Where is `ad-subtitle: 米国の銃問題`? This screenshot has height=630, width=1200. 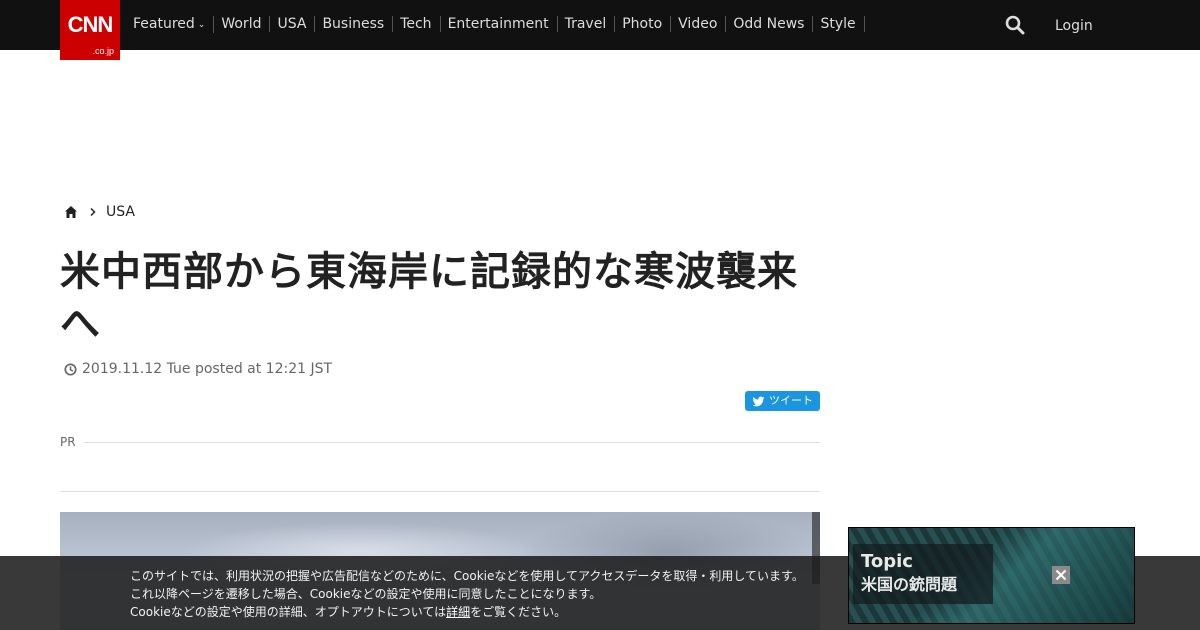 ad-subtitle: 米国の銃問題 is located at coordinates (909, 584).